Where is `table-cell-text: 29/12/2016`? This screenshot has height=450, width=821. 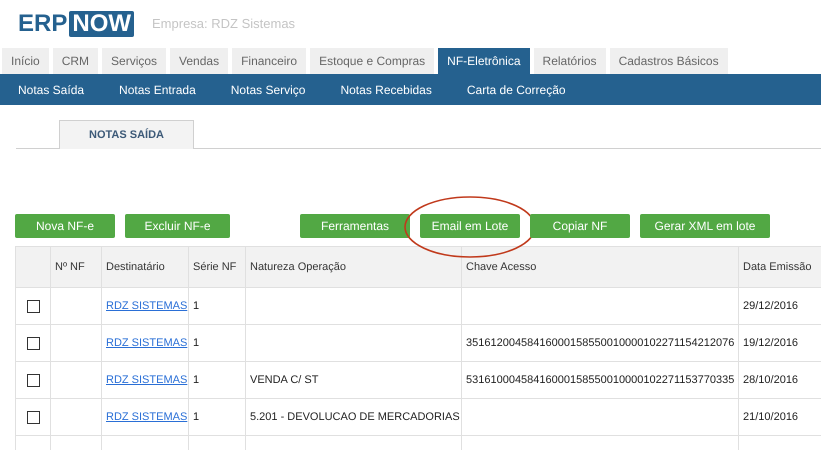 table-cell-text: 29/12/2016 is located at coordinates (770, 306).